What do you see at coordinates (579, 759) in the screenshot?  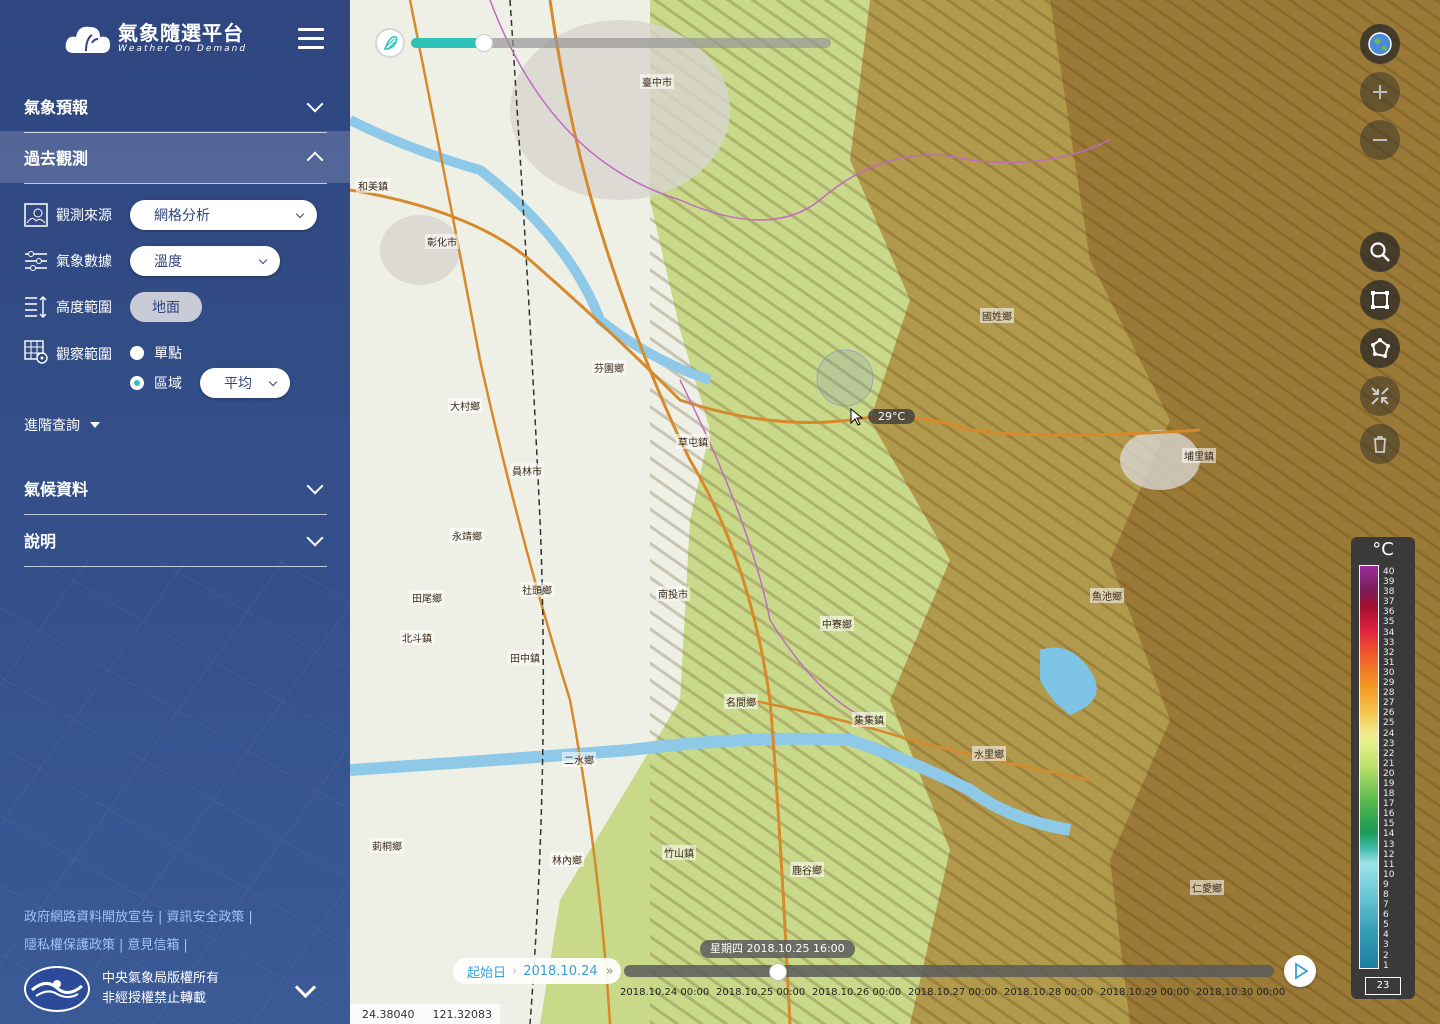 I see `place-label: 二水鄉` at bounding box center [579, 759].